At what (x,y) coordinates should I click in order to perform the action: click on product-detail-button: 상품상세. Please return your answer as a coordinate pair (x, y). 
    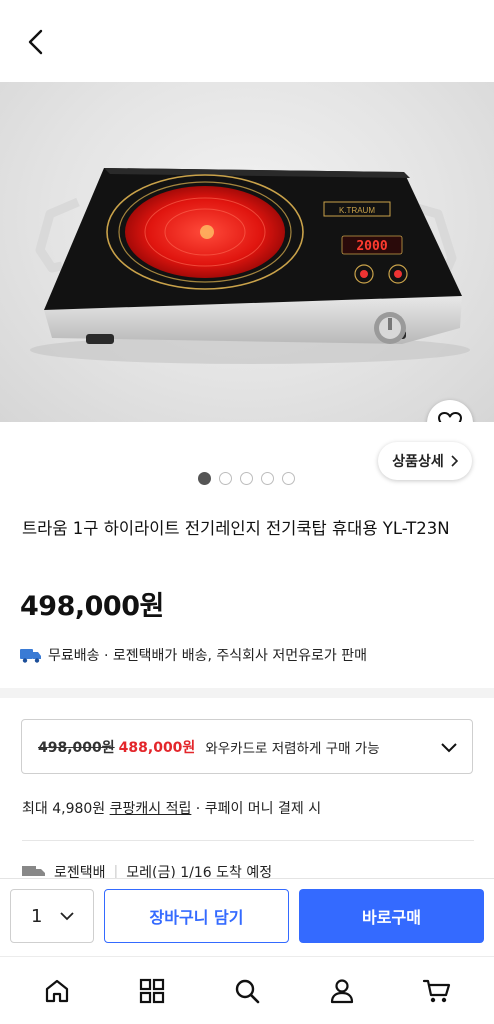
    Looking at the image, I should click on (425, 461).